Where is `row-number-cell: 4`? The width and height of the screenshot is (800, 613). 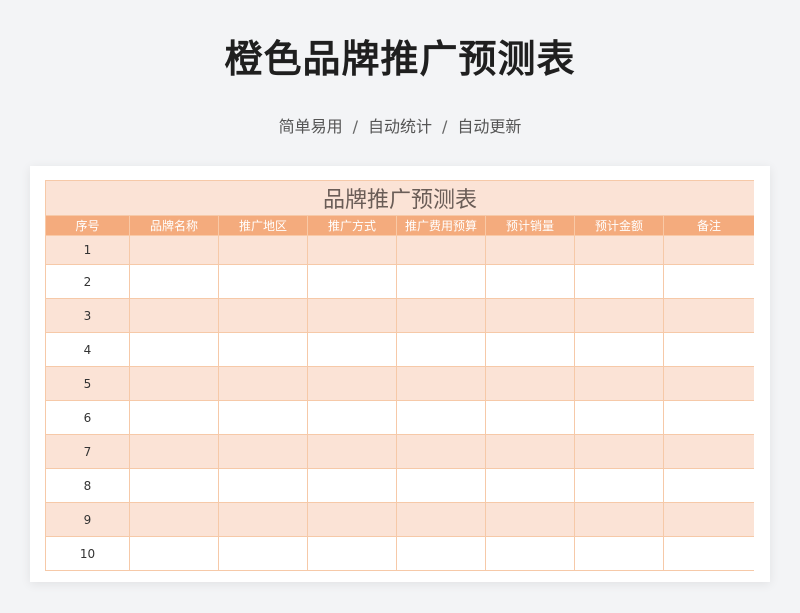 row-number-cell: 4 is located at coordinates (87, 349).